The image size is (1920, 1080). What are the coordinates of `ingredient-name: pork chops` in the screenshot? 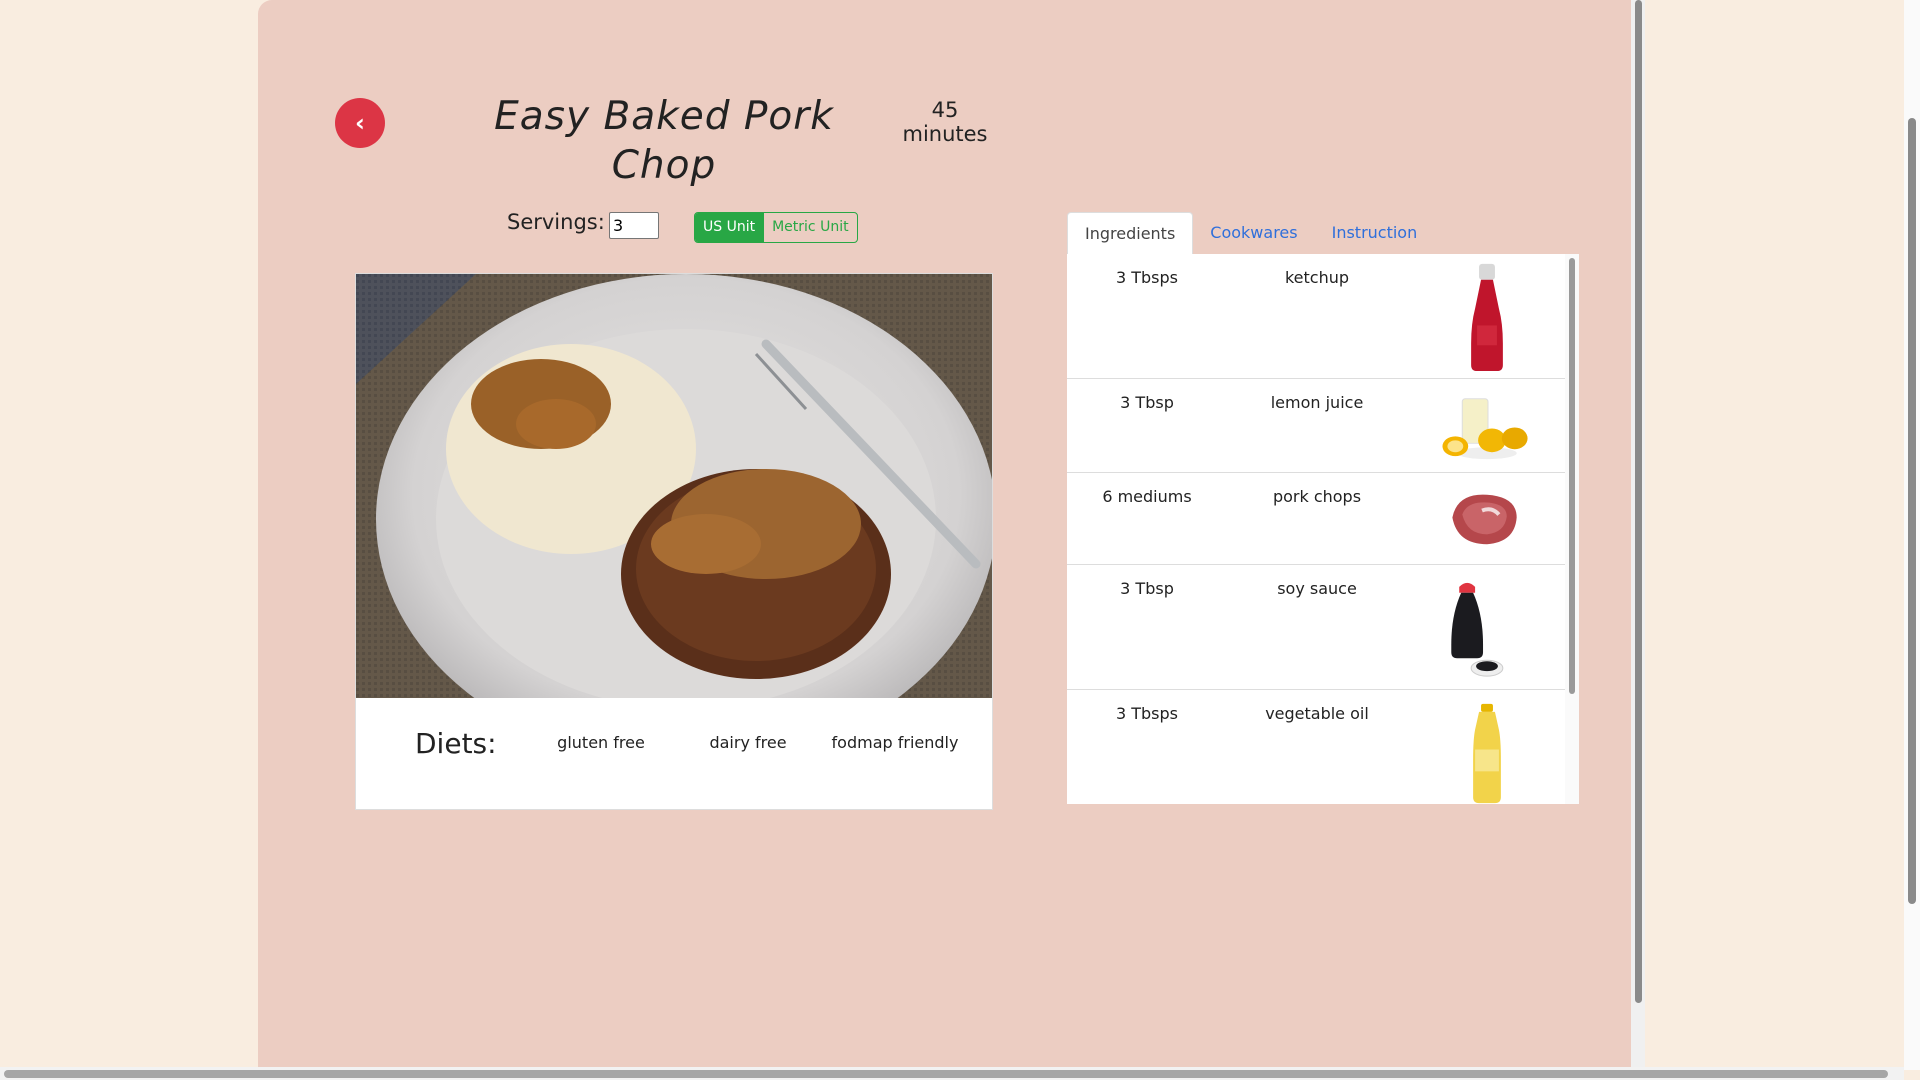 It's located at (1317, 496).